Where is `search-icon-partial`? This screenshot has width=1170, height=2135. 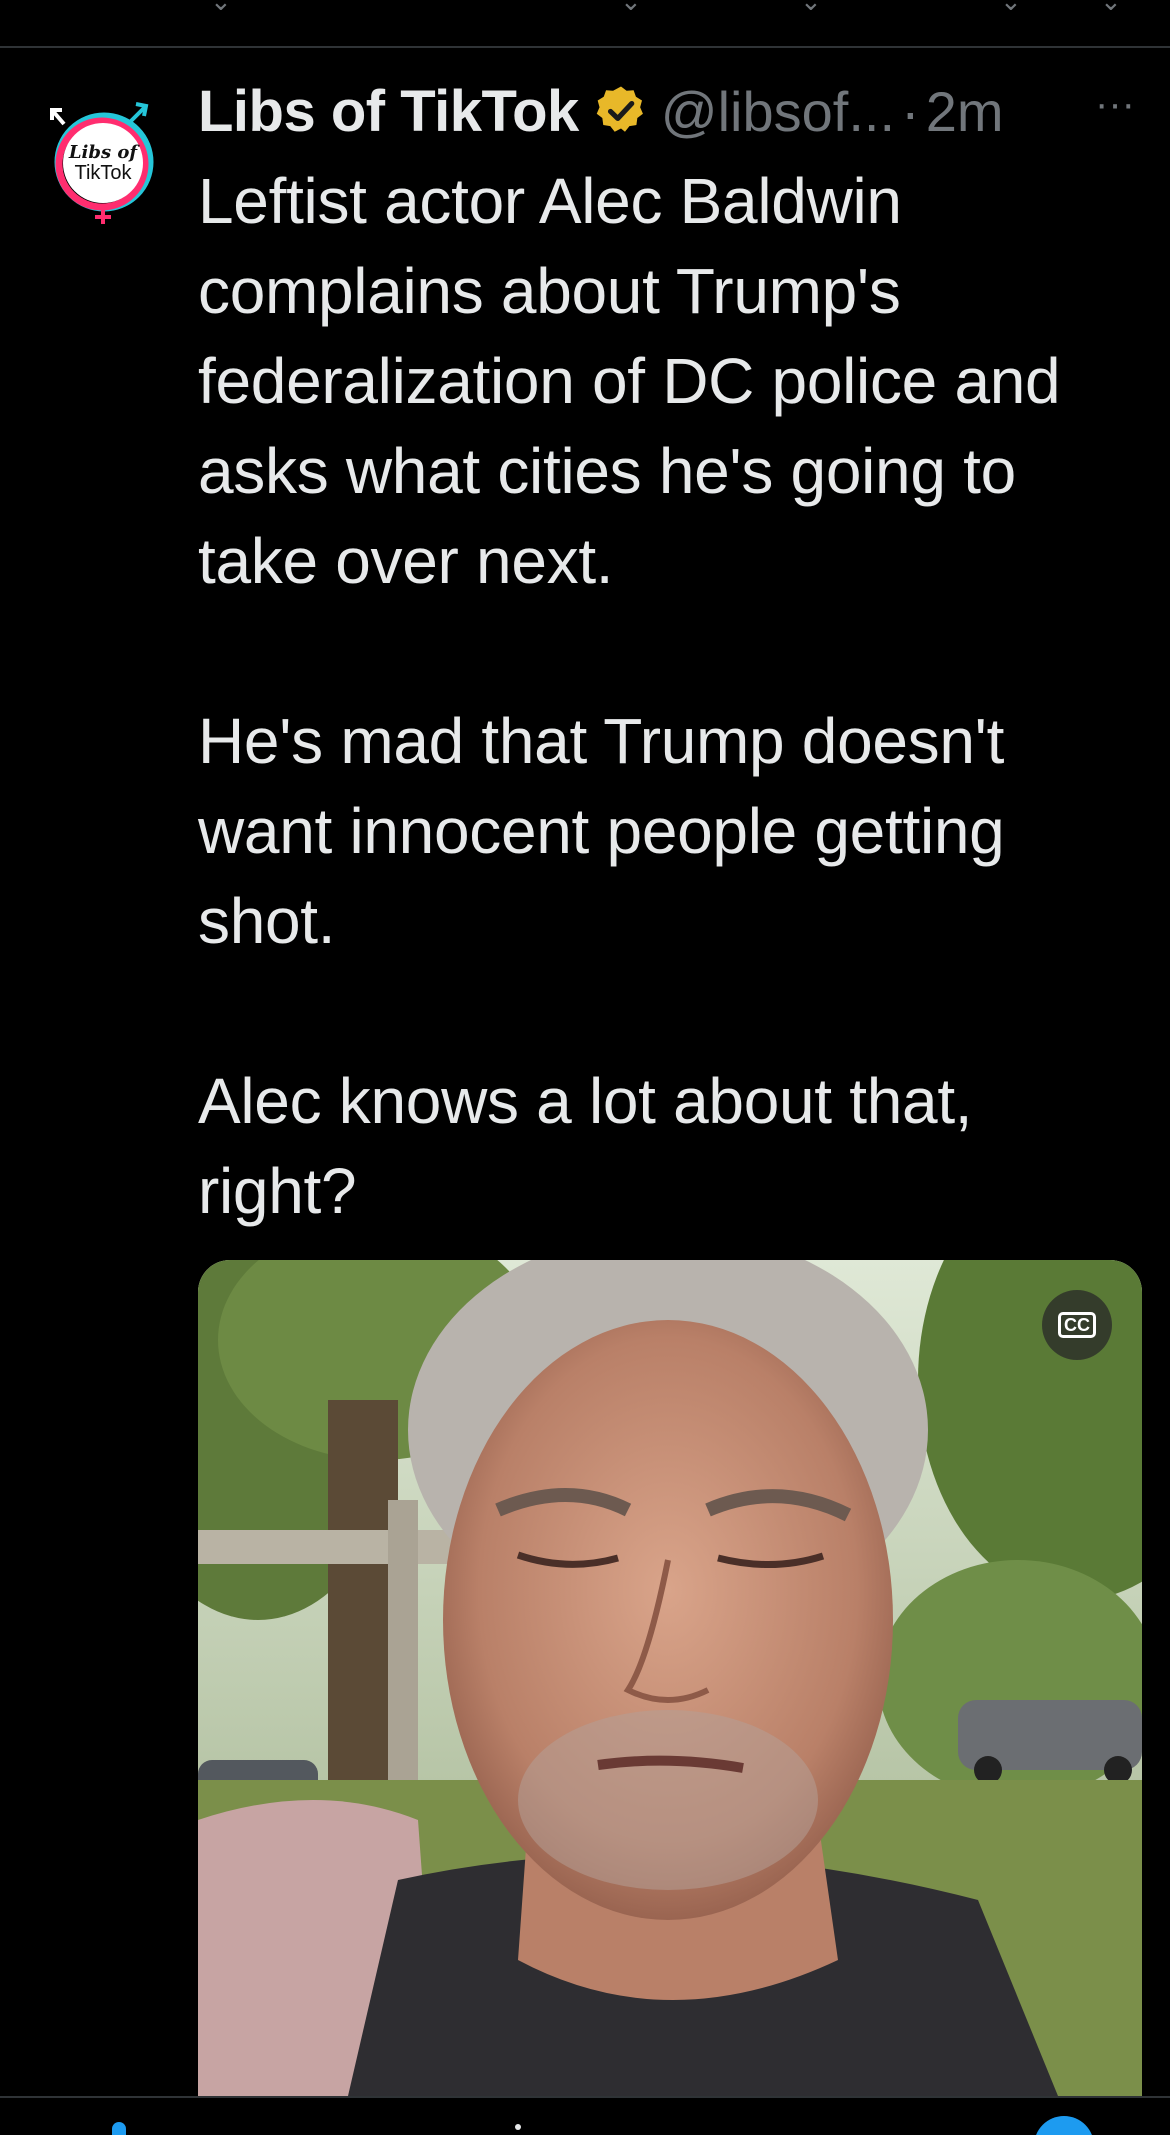 search-icon-partial is located at coordinates (518, 2127).